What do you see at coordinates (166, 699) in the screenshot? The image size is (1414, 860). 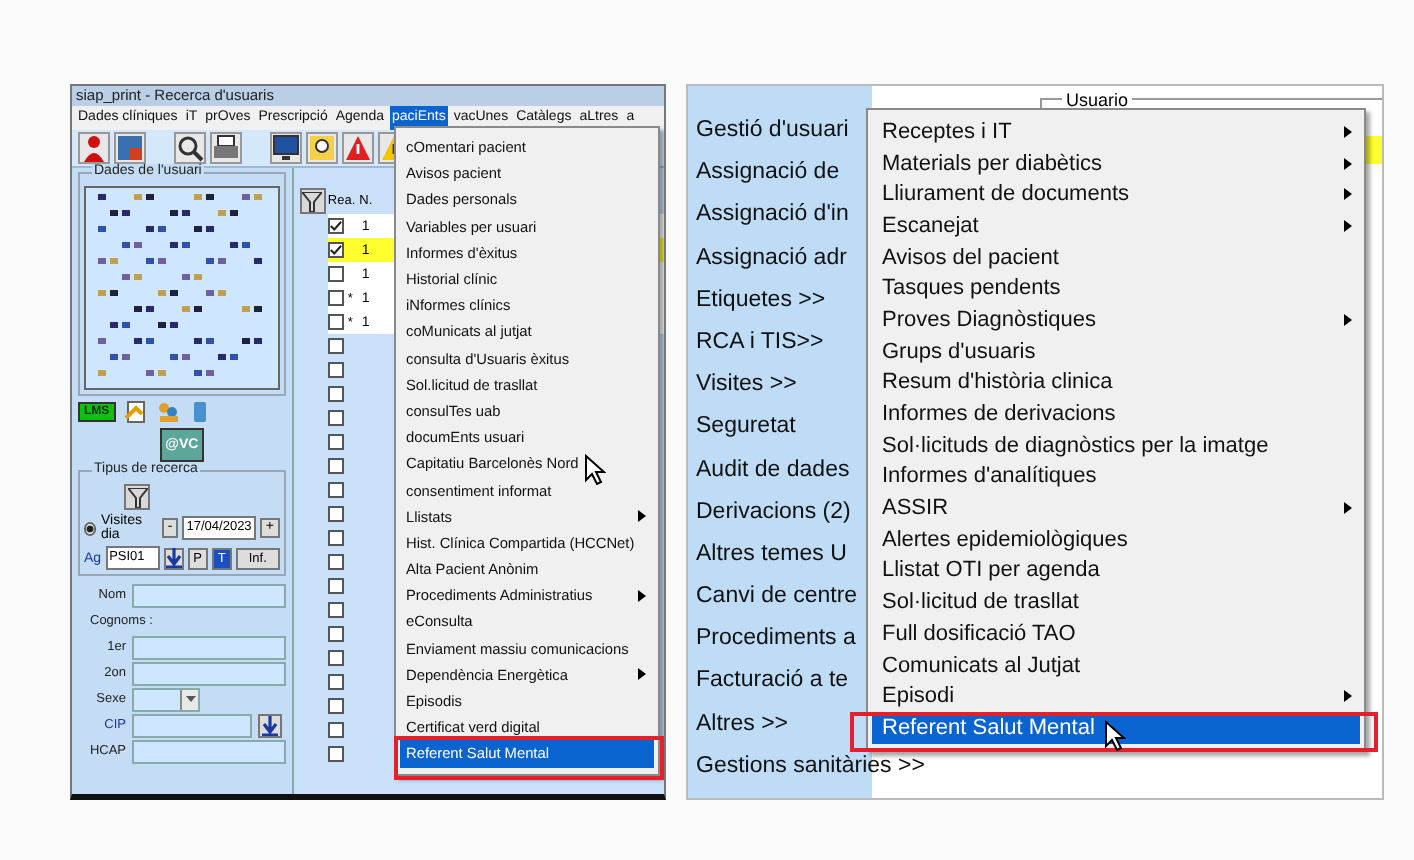 I see `dropdown-field` at bounding box center [166, 699].